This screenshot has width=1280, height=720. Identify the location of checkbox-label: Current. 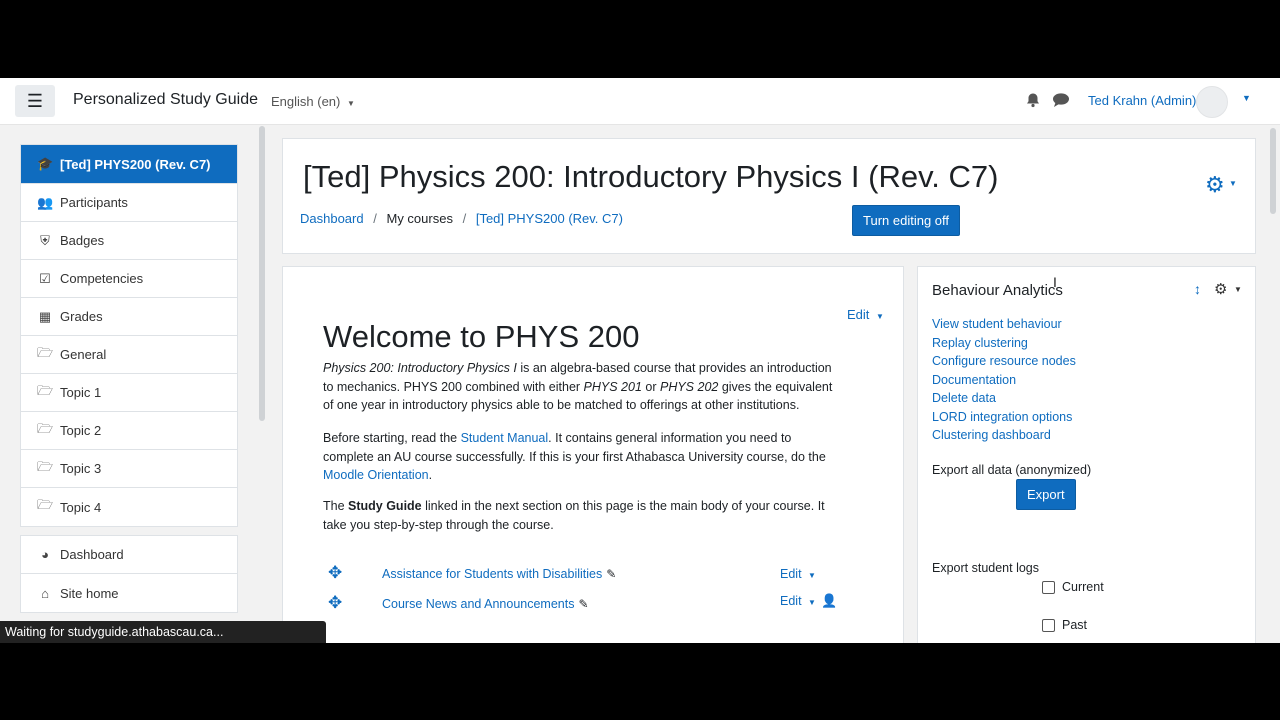
(1083, 587).